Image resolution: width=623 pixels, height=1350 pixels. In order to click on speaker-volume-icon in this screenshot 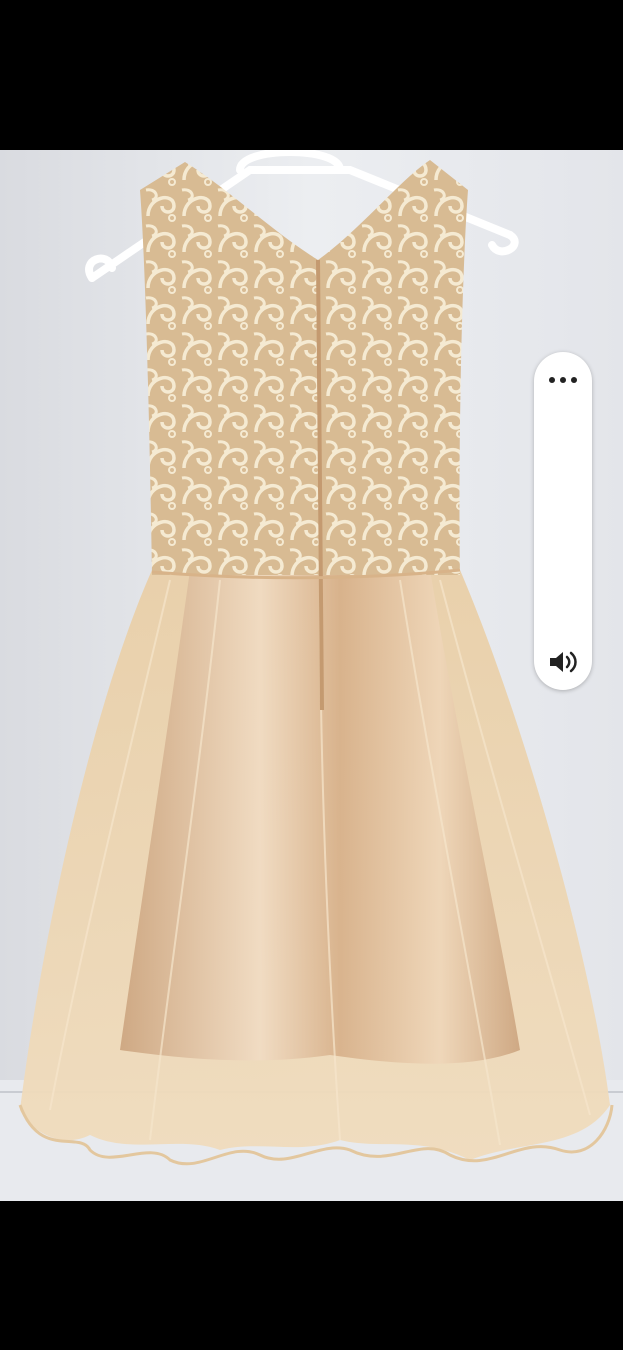, I will do `click(563, 662)`.